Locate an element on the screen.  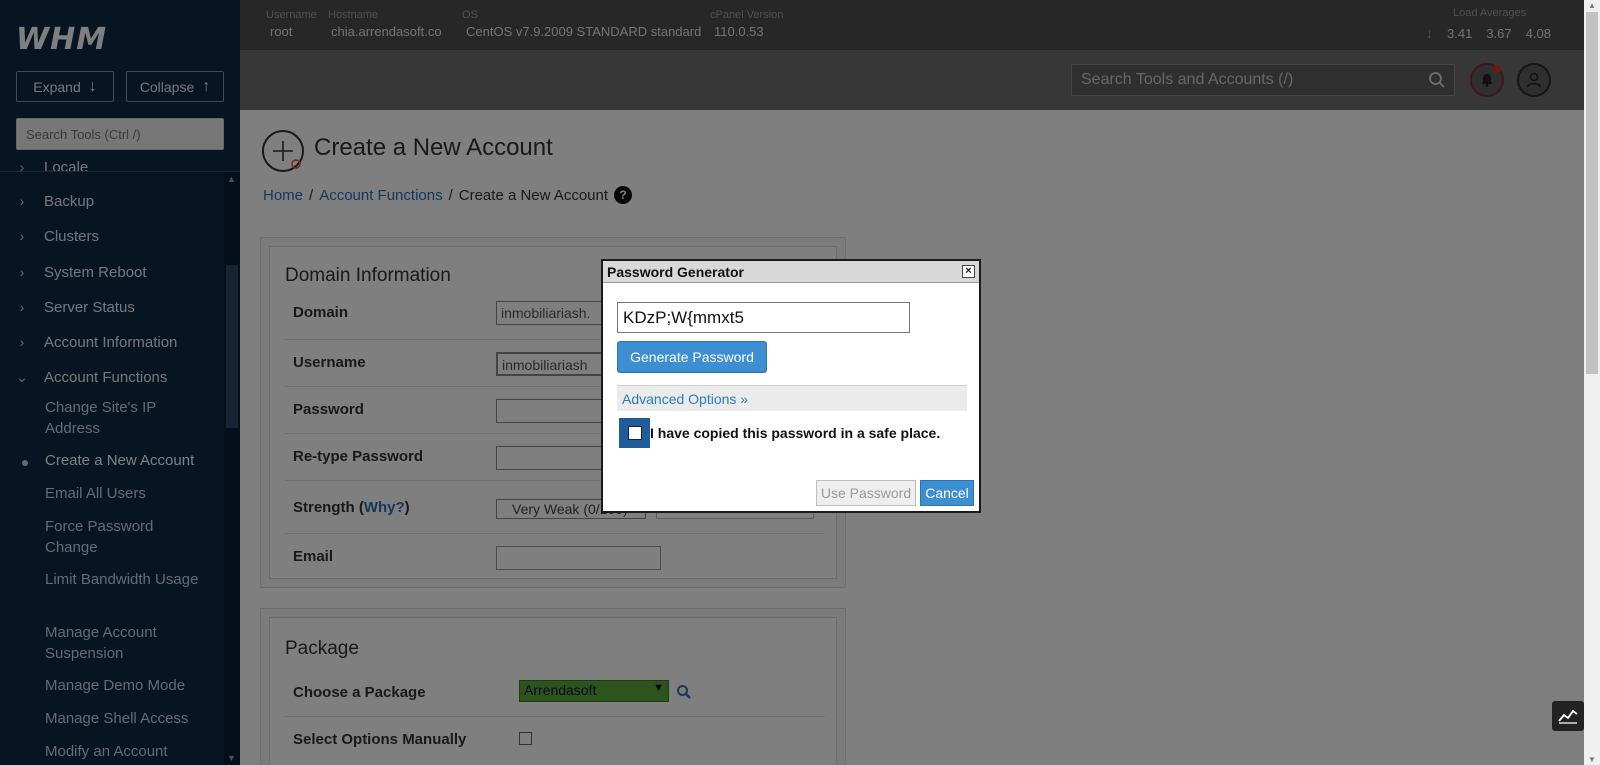
scroll-down-icon: ▼ is located at coordinates (1592, 759).